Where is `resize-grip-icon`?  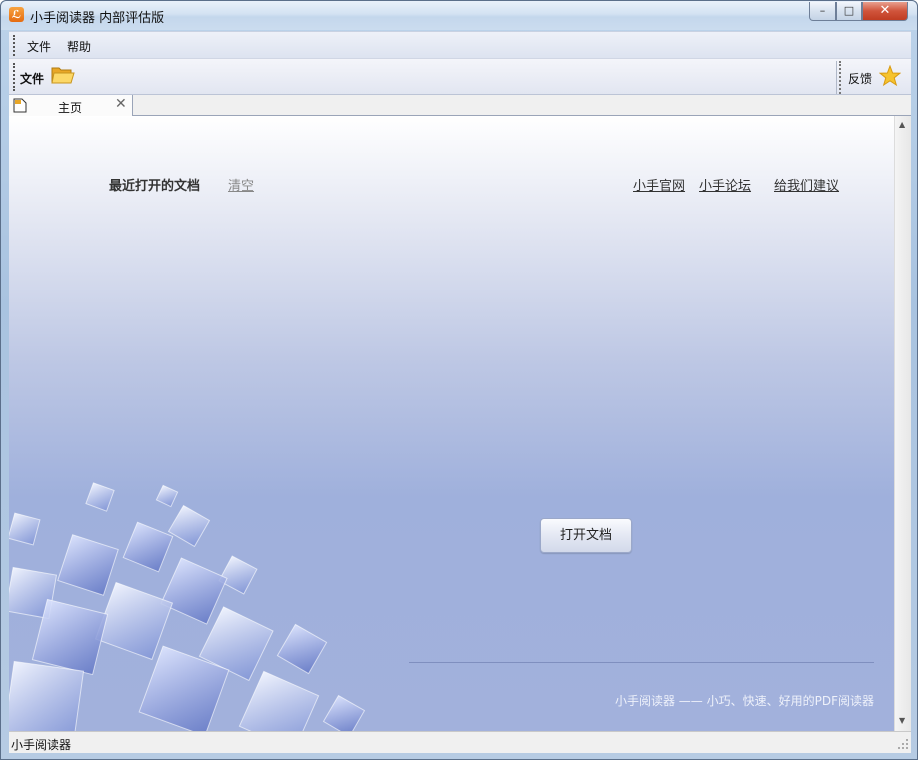 resize-grip-icon is located at coordinates (903, 744).